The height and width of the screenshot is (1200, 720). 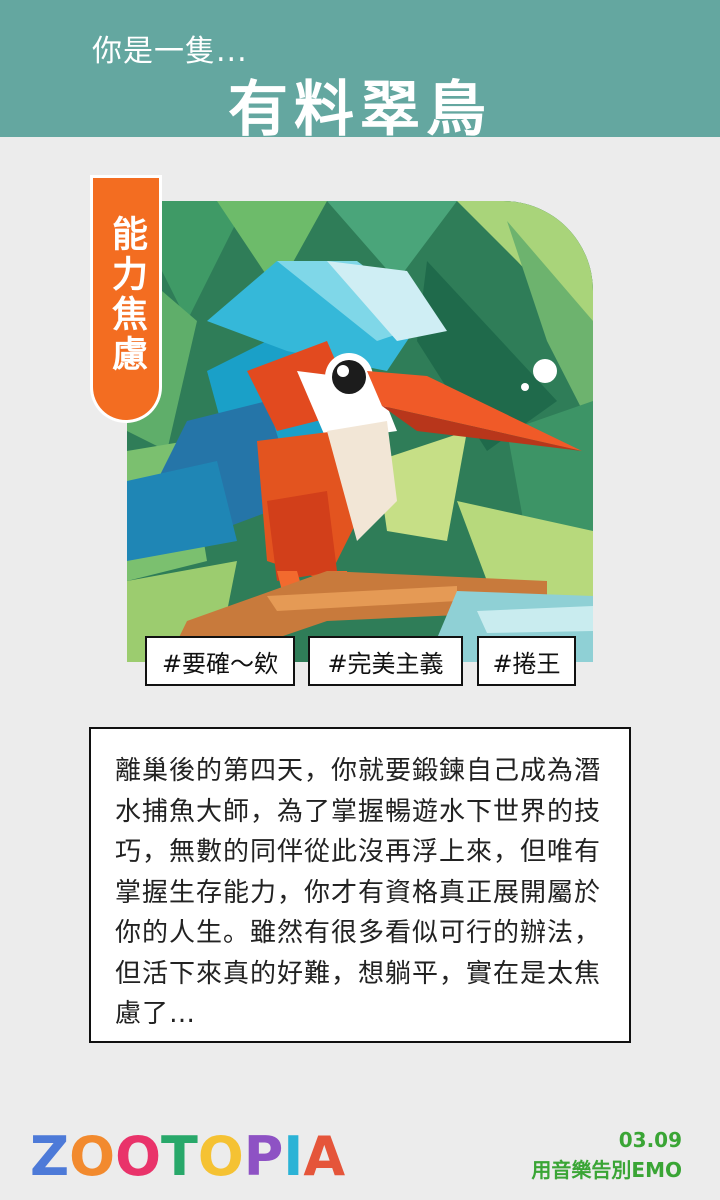 What do you see at coordinates (606, 1170) in the screenshot?
I see `event-slogan: 用音樂告別EMO` at bounding box center [606, 1170].